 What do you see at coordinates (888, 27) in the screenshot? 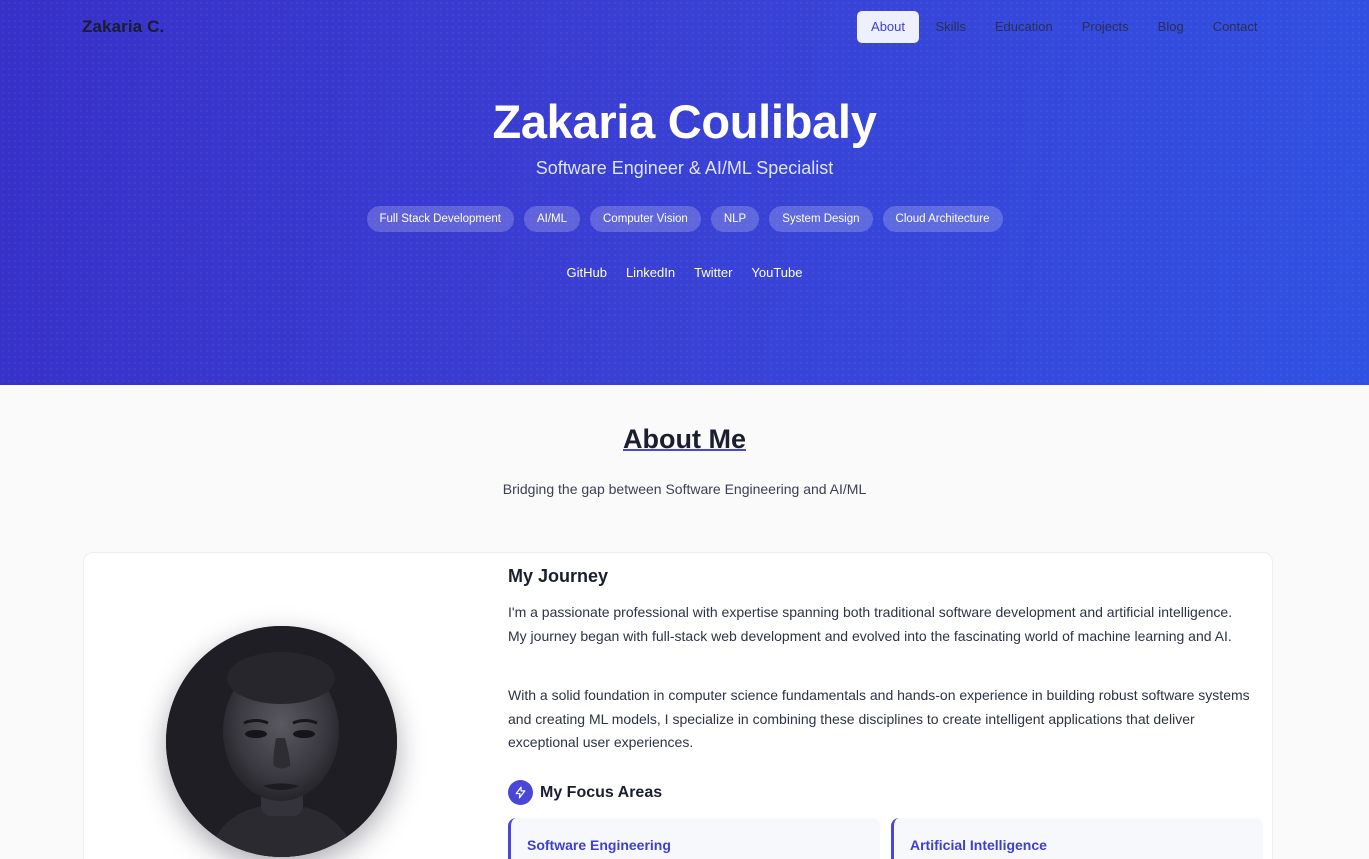
I see `nav-about: About` at bounding box center [888, 27].